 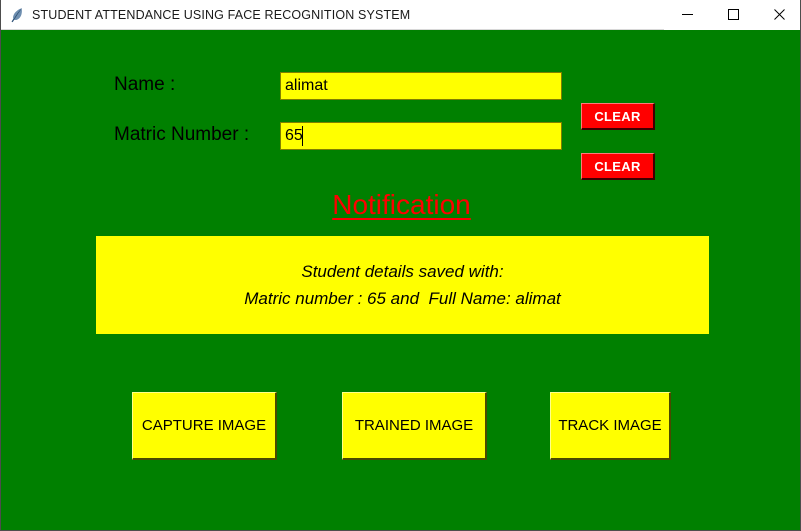 What do you see at coordinates (145, 84) in the screenshot?
I see `name-label: Name :` at bounding box center [145, 84].